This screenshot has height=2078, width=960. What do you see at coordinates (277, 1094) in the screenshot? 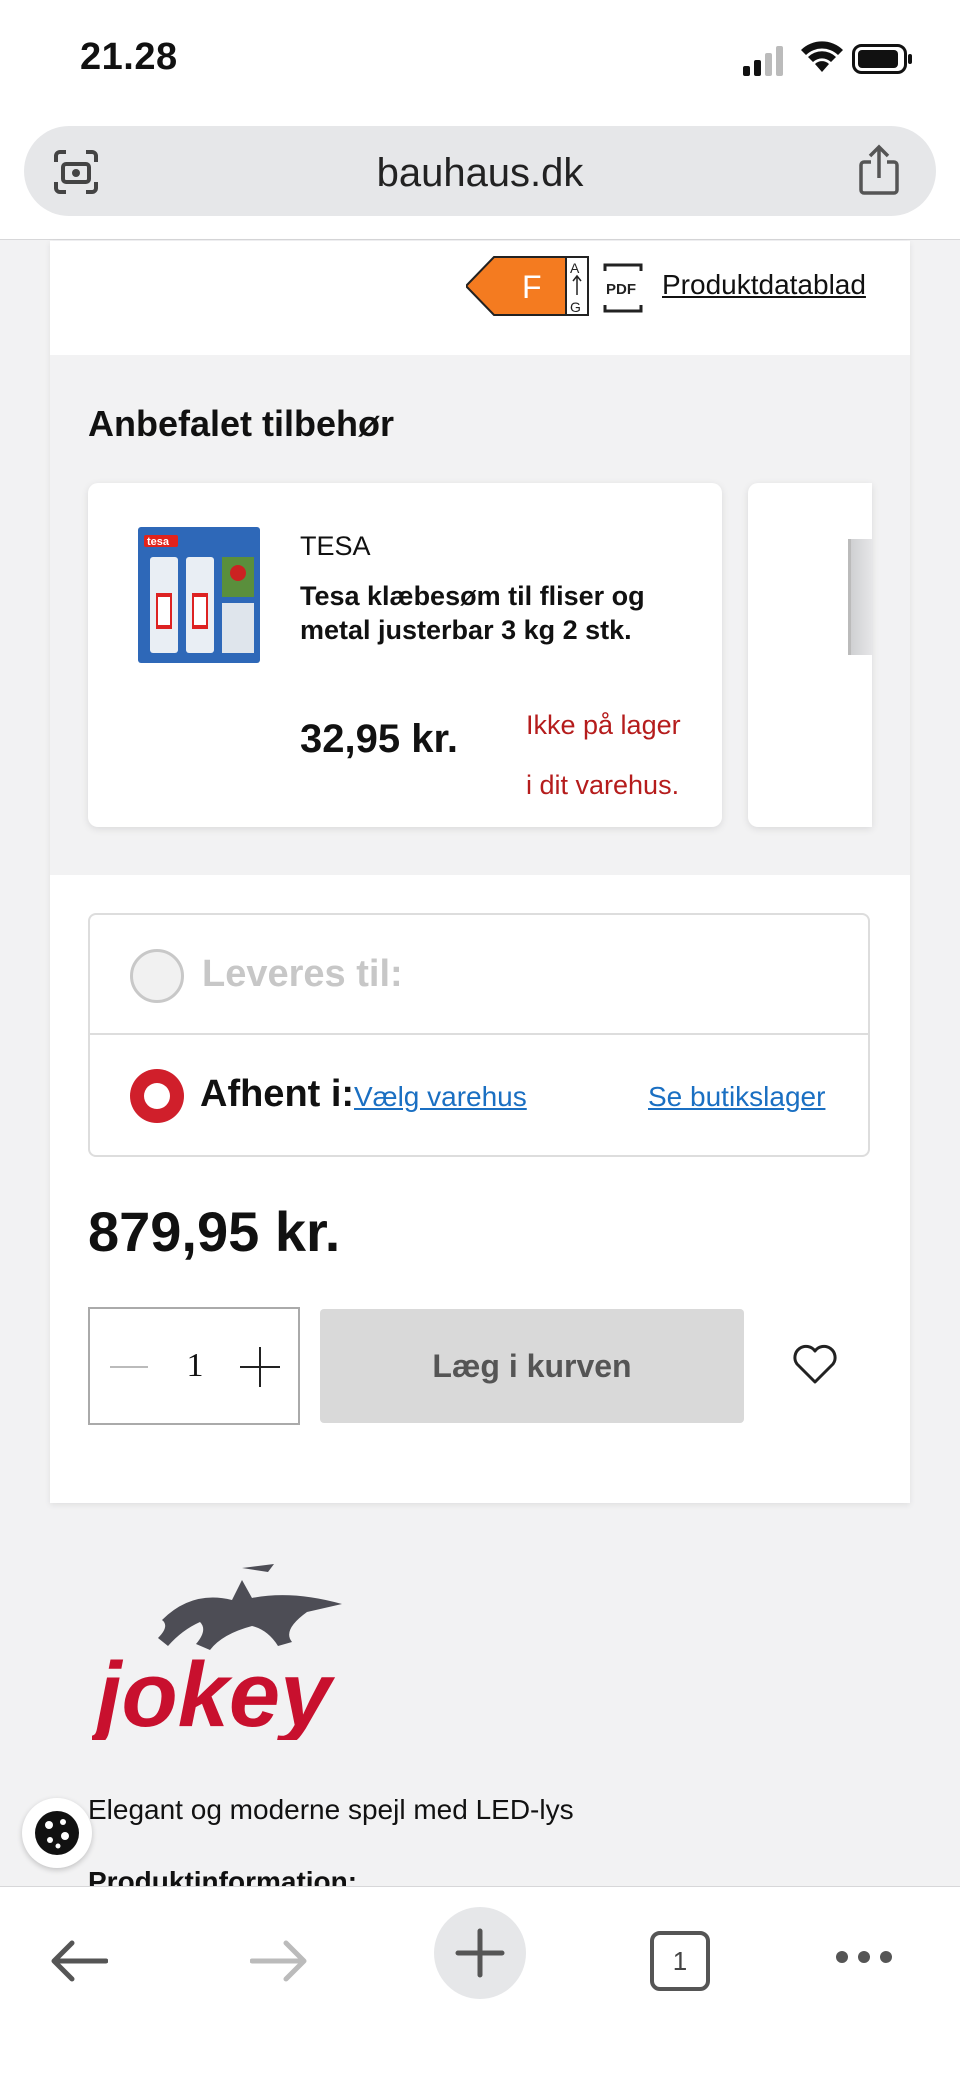
I see `pickup-label: Afhent i:` at bounding box center [277, 1094].